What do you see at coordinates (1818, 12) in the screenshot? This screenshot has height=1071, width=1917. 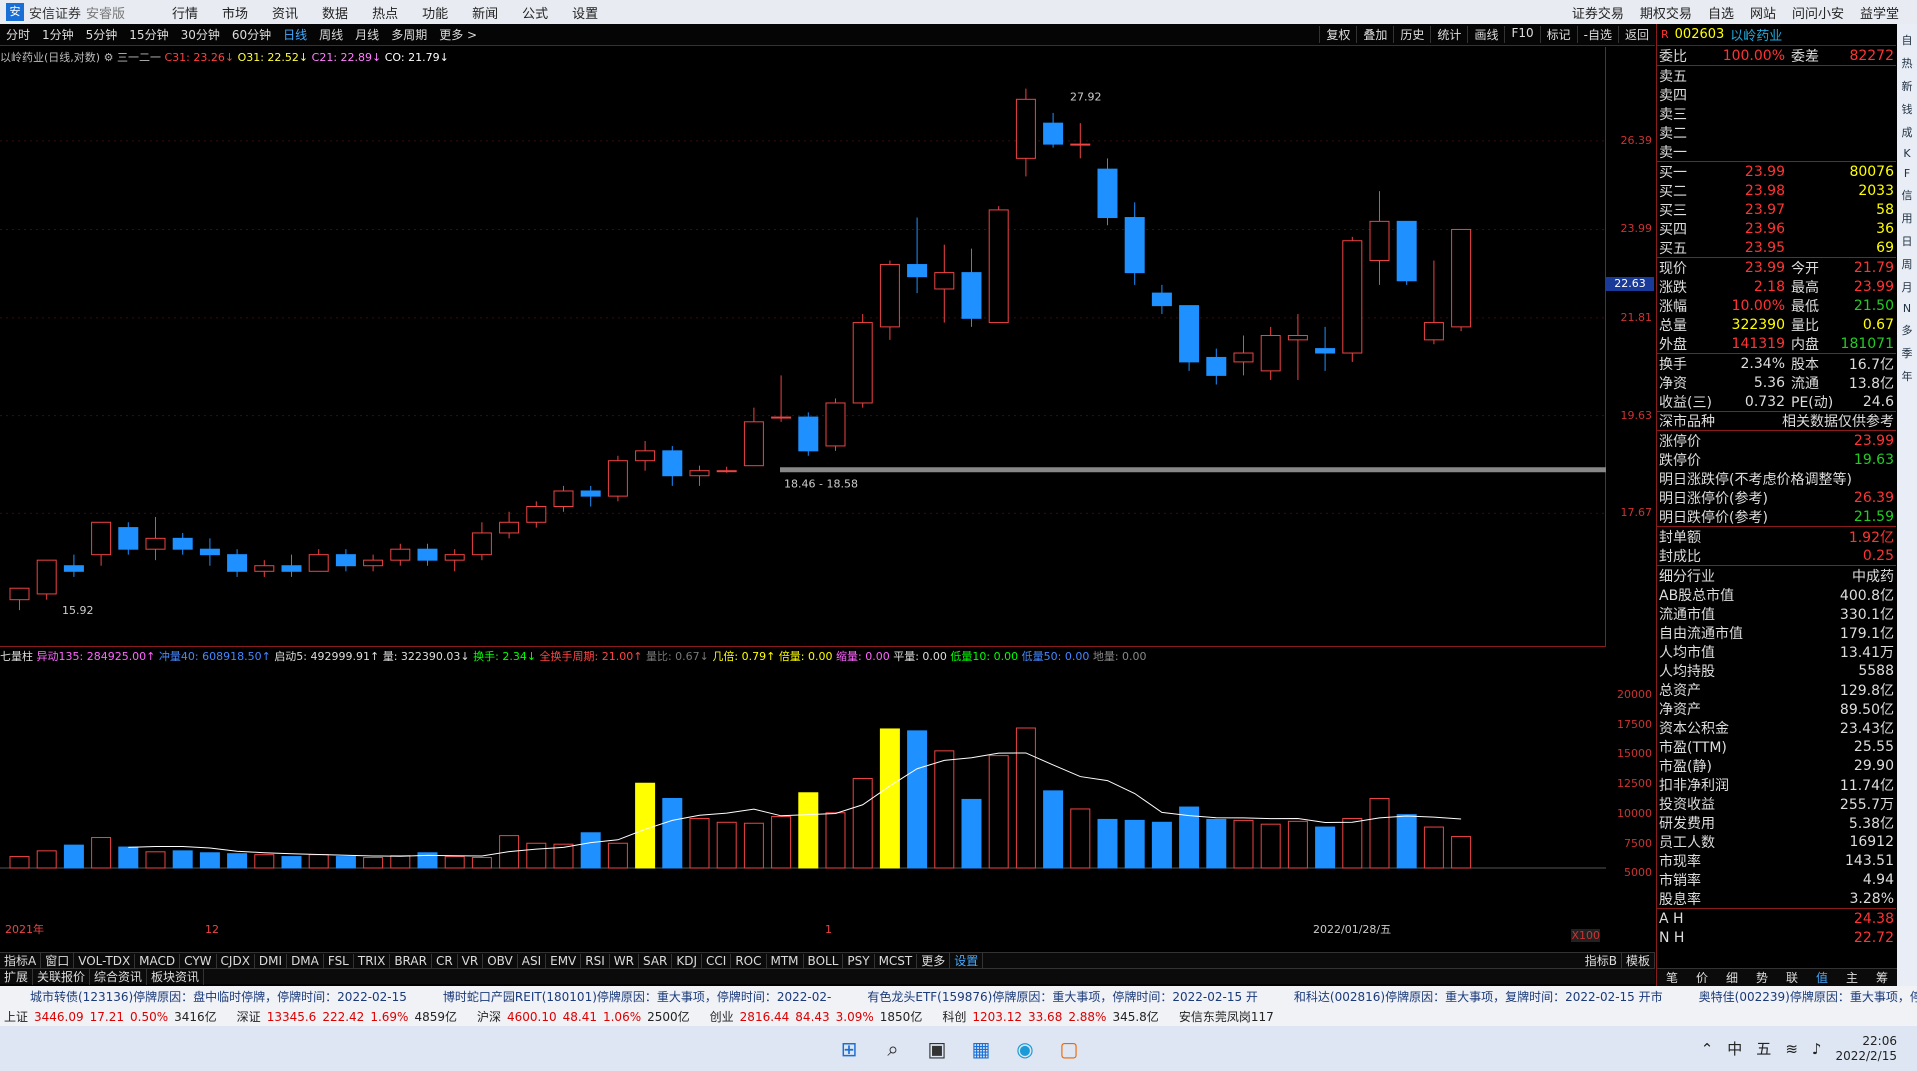 I see `menu-right-item: 问问小安` at bounding box center [1818, 12].